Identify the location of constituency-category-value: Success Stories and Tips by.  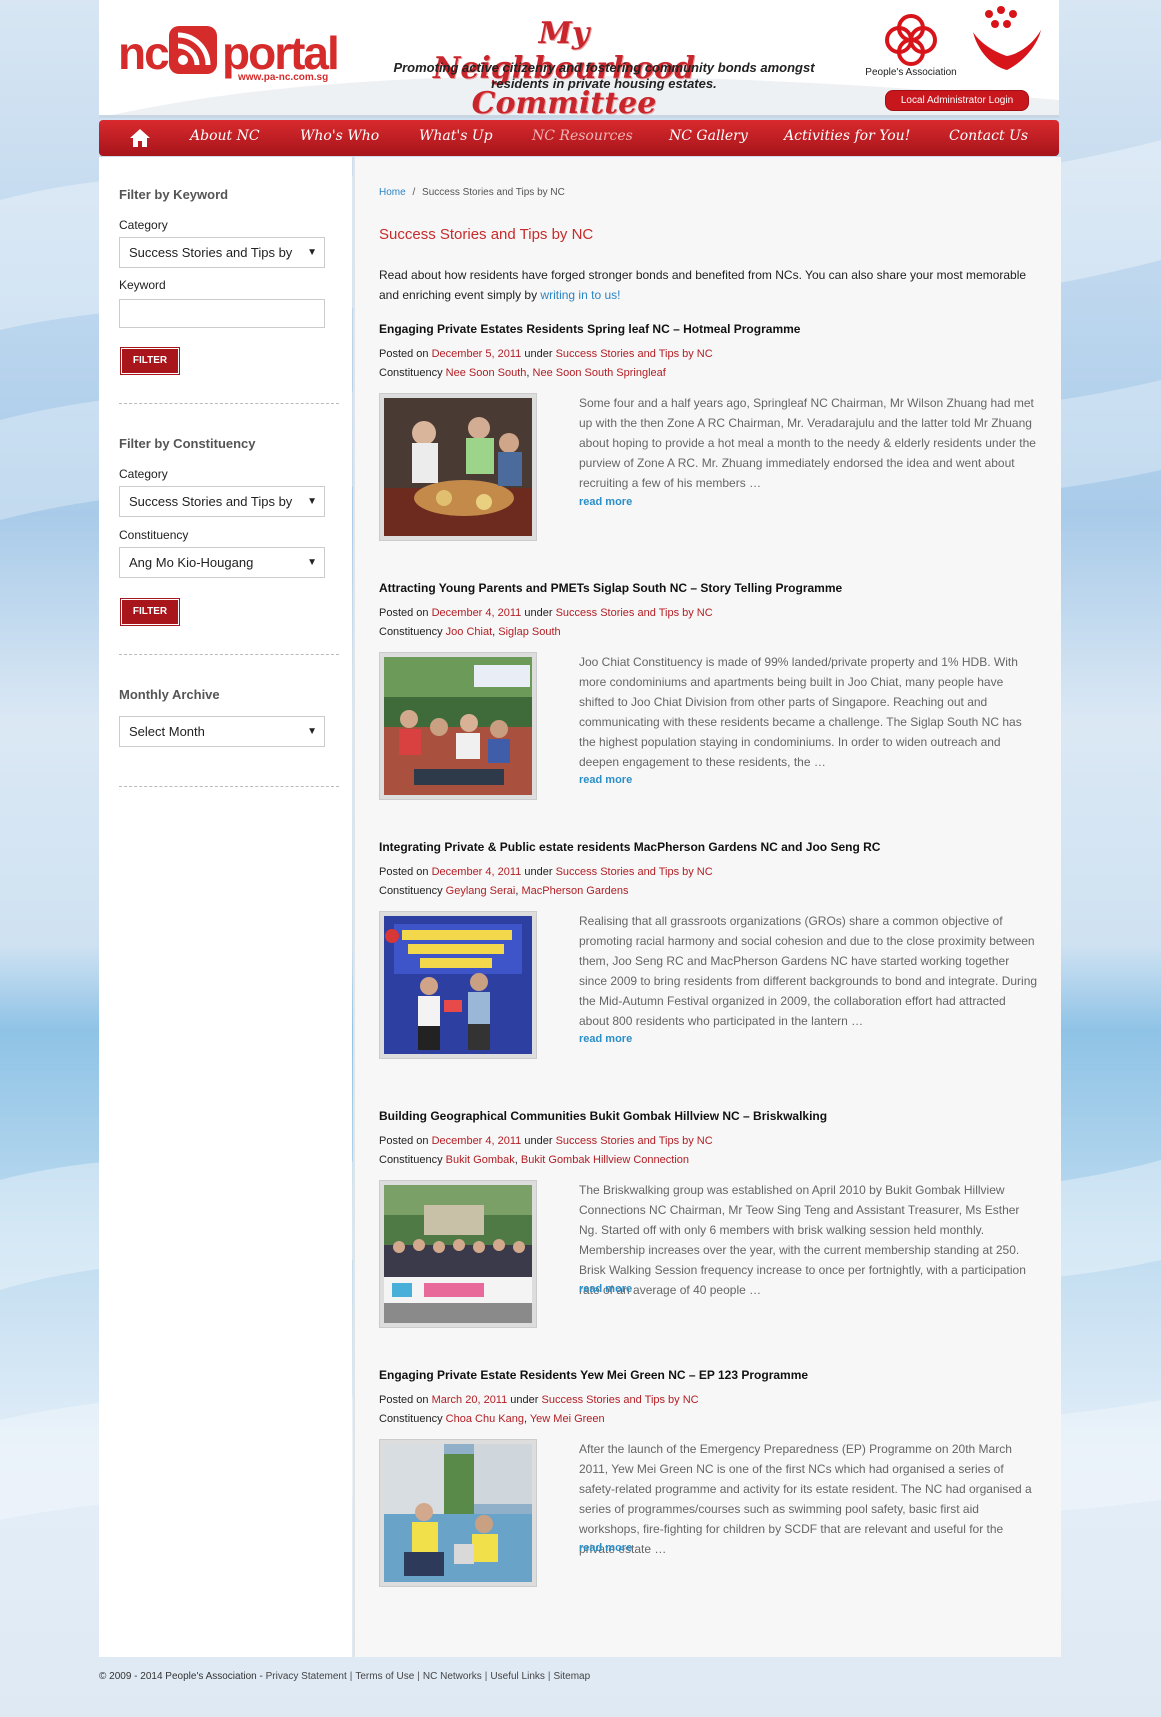
(211, 501).